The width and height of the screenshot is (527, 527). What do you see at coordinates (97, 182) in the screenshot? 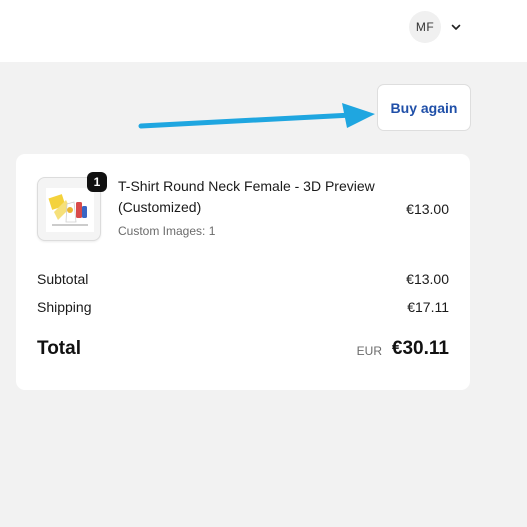
I see `quantity-badge: 1` at bounding box center [97, 182].